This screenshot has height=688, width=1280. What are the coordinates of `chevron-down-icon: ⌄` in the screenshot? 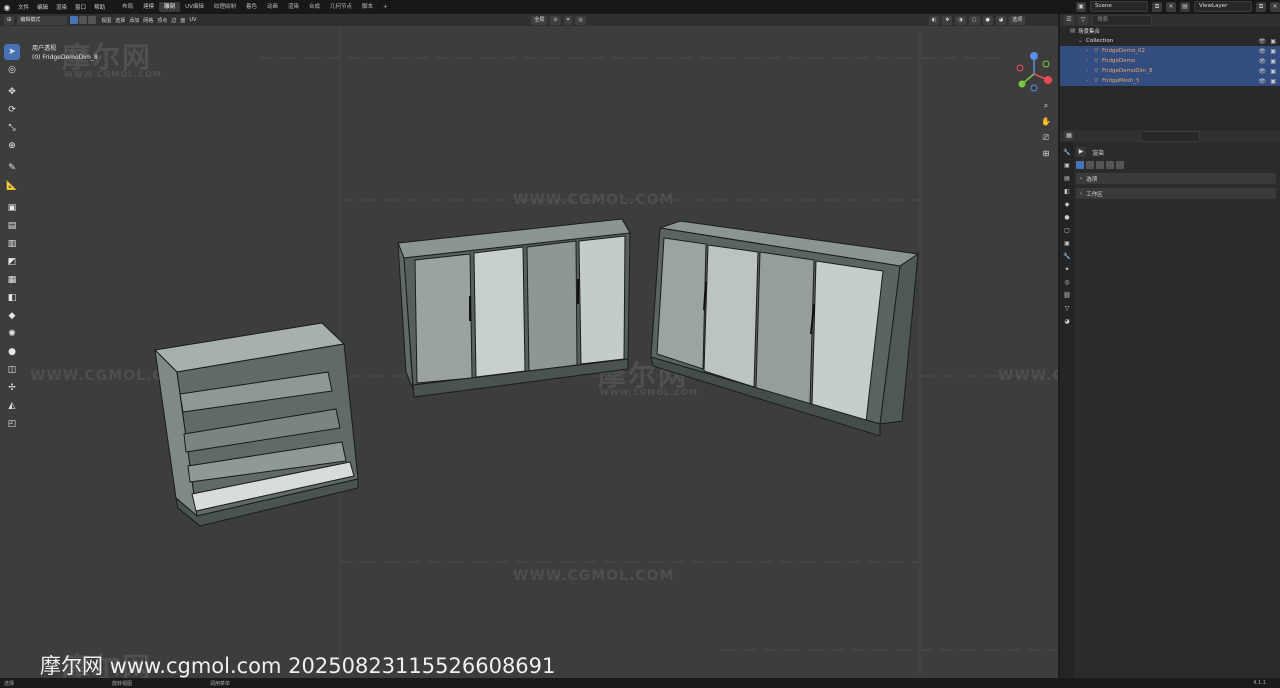 It's located at (1082, 41).